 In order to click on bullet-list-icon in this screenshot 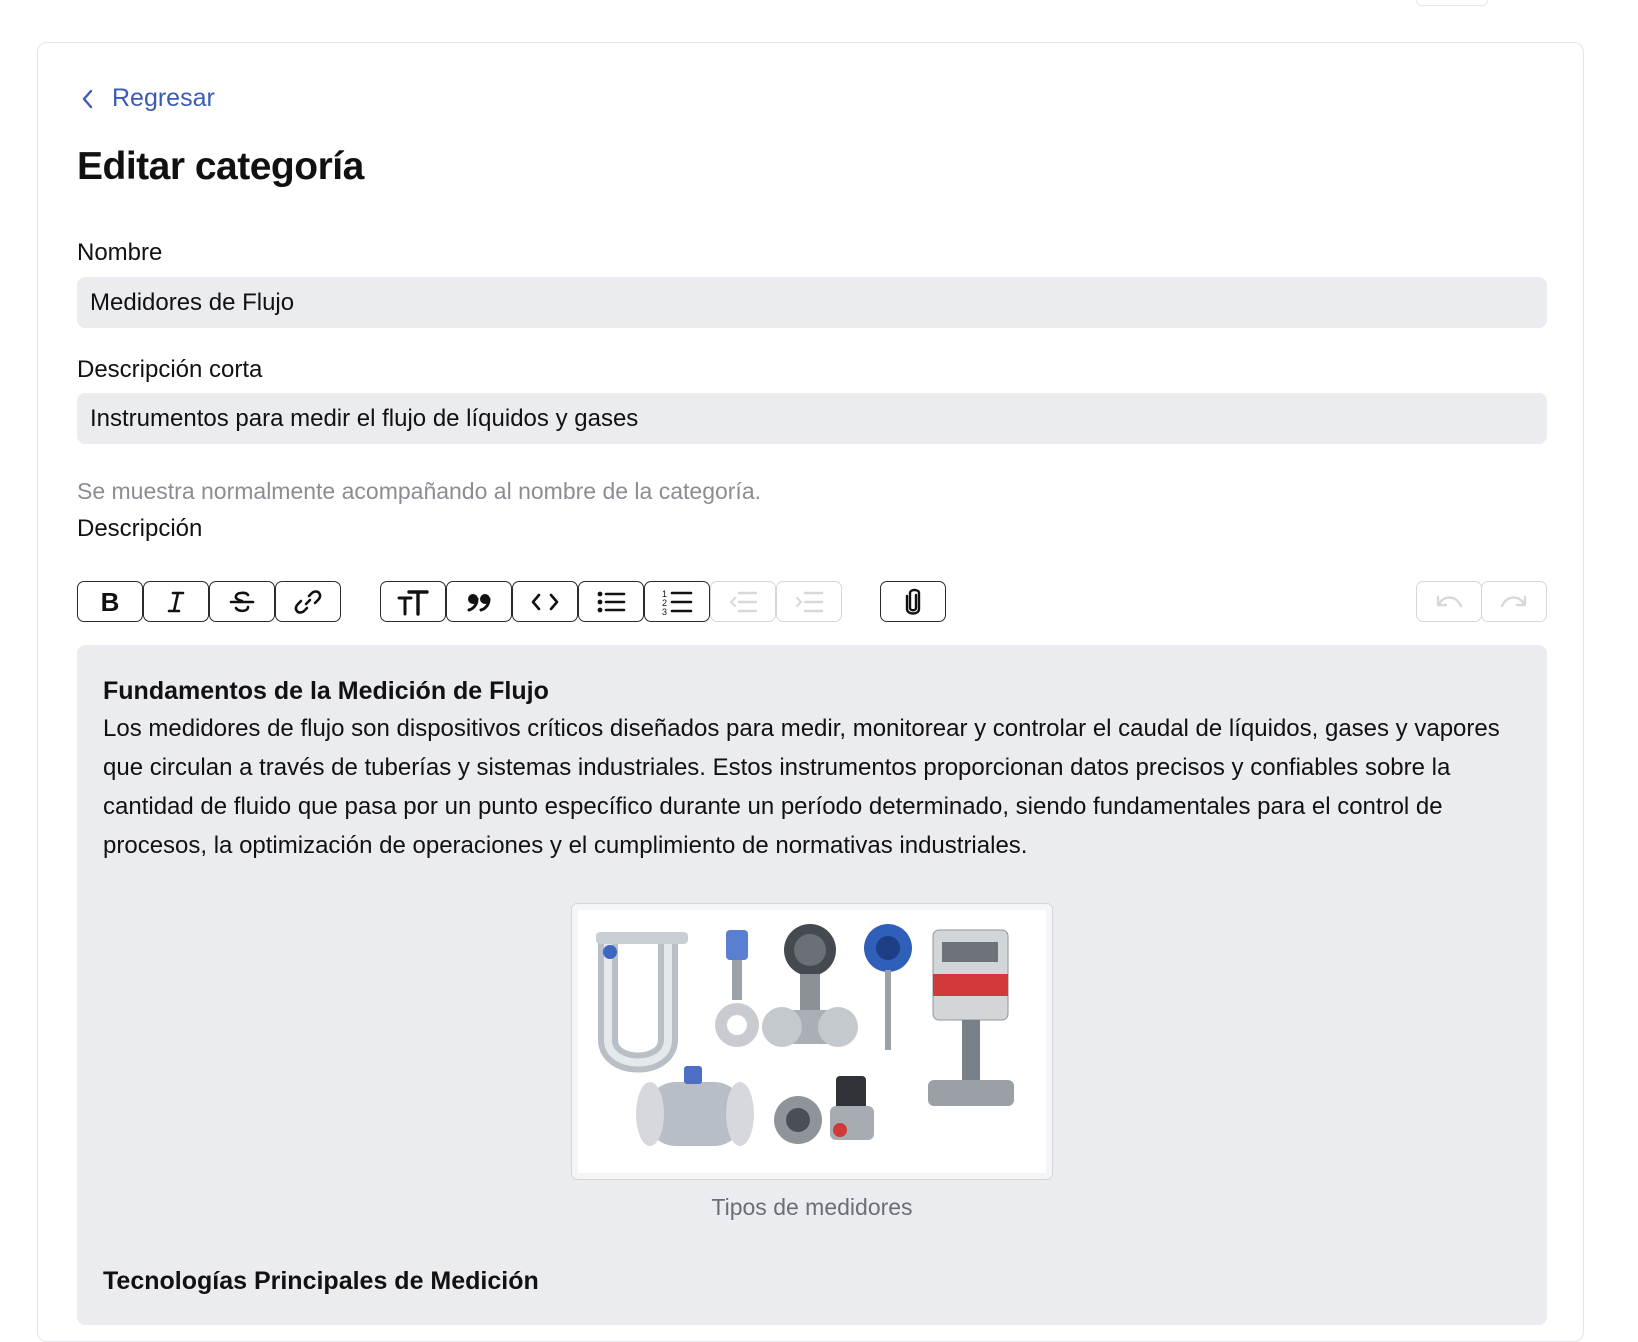, I will do `click(611, 601)`.